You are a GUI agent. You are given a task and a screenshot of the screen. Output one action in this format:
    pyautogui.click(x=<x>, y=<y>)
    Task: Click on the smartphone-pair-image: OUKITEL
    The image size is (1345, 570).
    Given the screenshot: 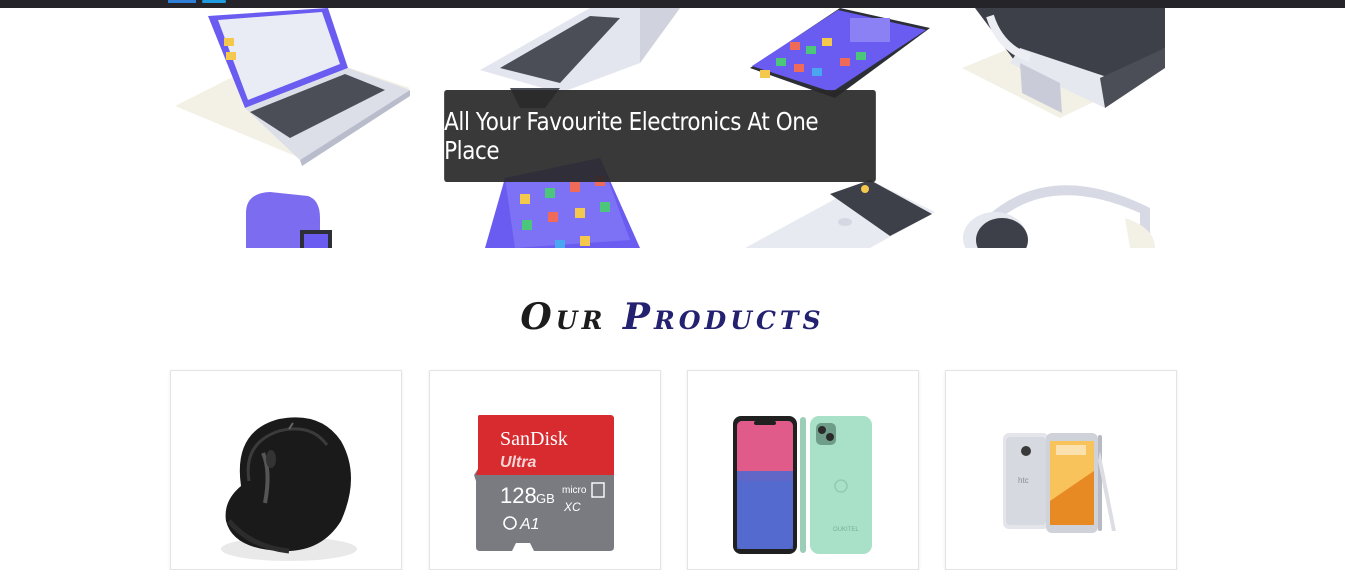 What is the action you would take?
    pyautogui.click(x=803, y=470)
    